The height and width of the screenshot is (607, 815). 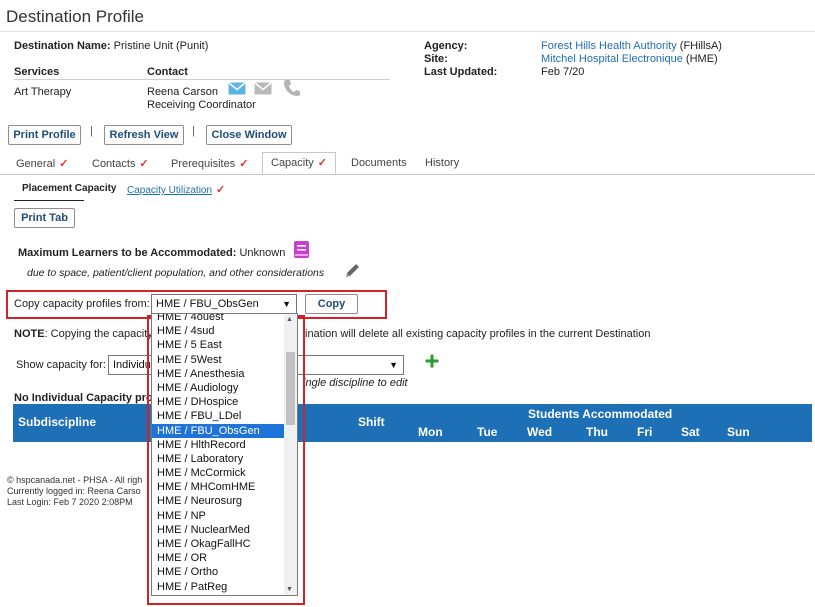 What do you see at coordinates (301, 251) in the screenshot?
I see `book-icon` at bounding box center [301, 251].